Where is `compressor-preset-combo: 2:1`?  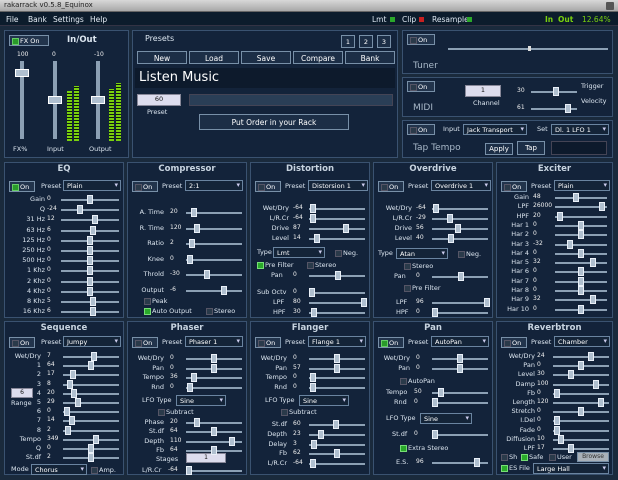 compressor-preset-combo: 2:1 is located at coordinates (214, 185).